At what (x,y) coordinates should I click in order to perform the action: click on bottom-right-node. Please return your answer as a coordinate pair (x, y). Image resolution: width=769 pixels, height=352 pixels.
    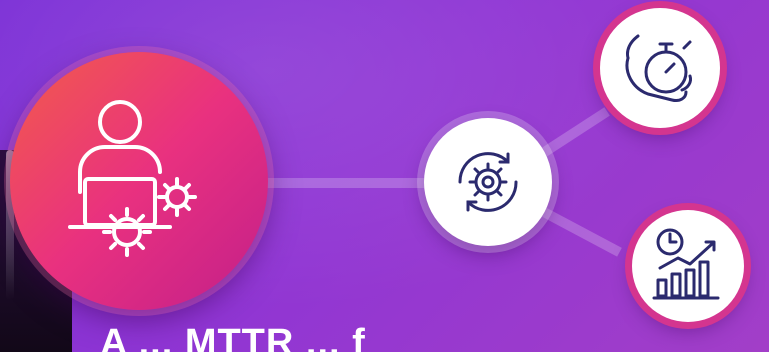
    Looking at the image, I should click on (688, 266).